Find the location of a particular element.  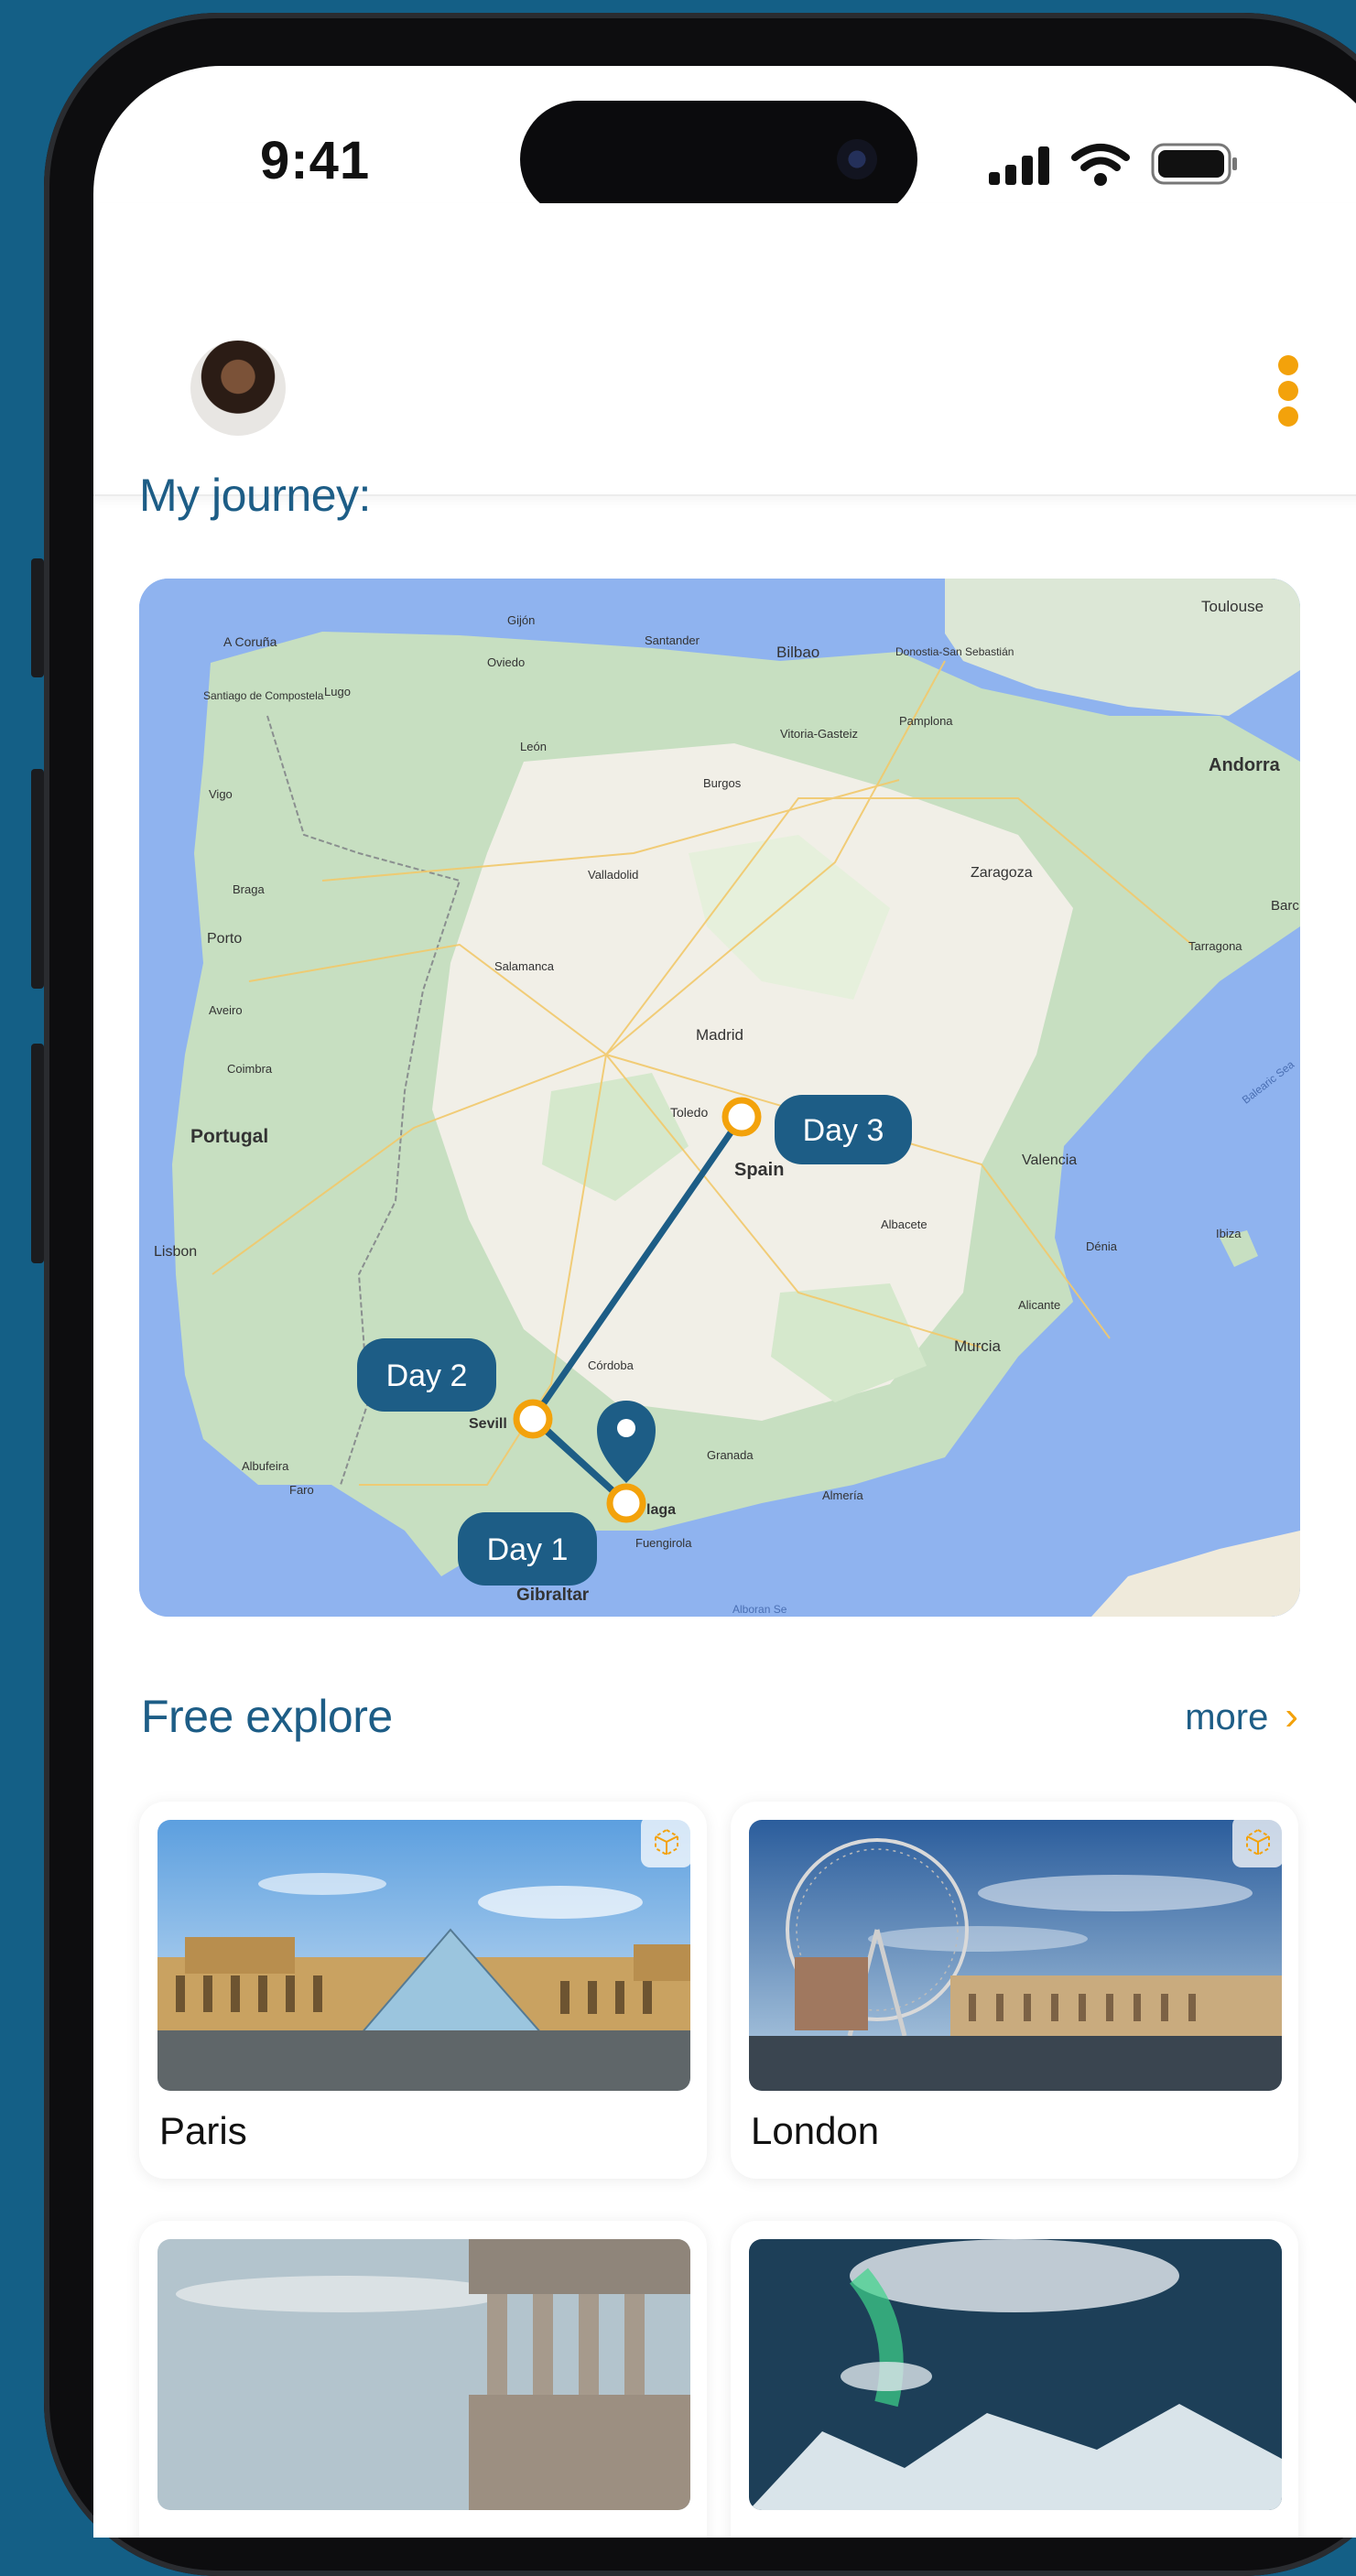

map-label: Lugo is located at coordinates (337, 691).